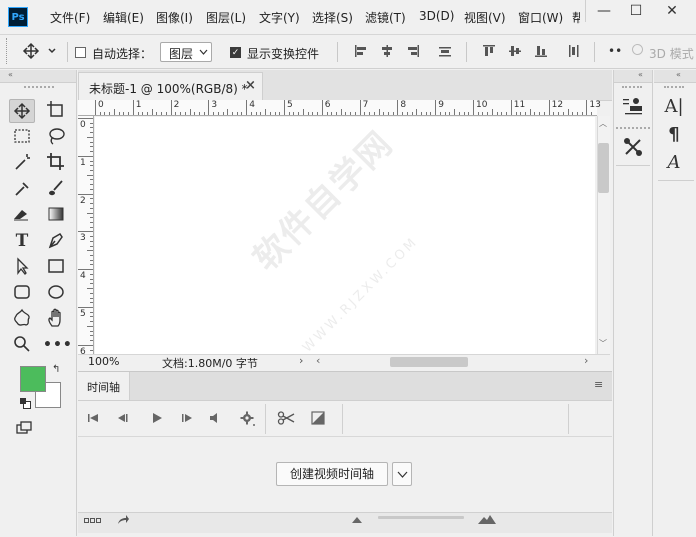 The image size is (696, 537). I want to click on transition-icon, so click(318, 418).